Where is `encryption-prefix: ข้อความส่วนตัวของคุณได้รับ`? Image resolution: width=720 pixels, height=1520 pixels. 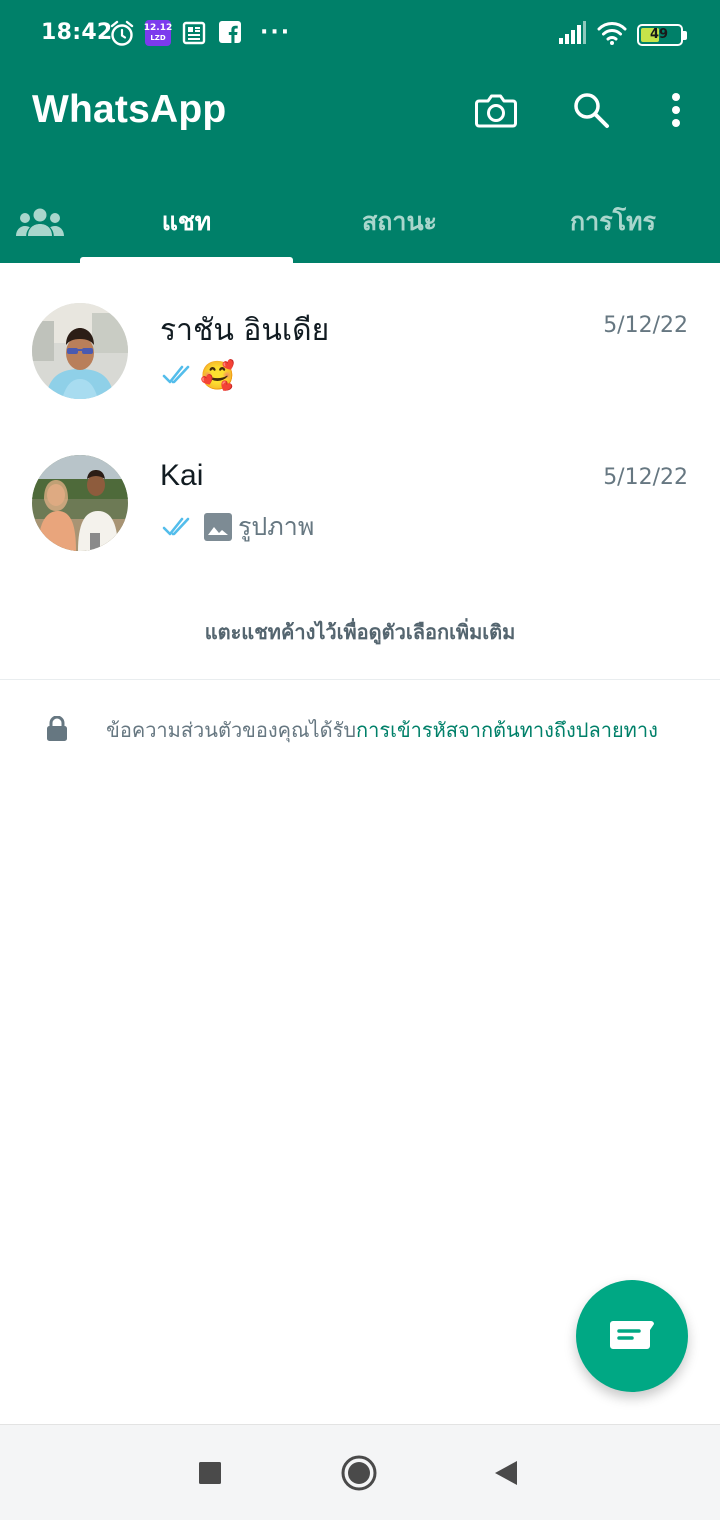 encryption-prefix: ข้อความส่วนตัวของคุณได้รับ is located at coordinates (231, 730).